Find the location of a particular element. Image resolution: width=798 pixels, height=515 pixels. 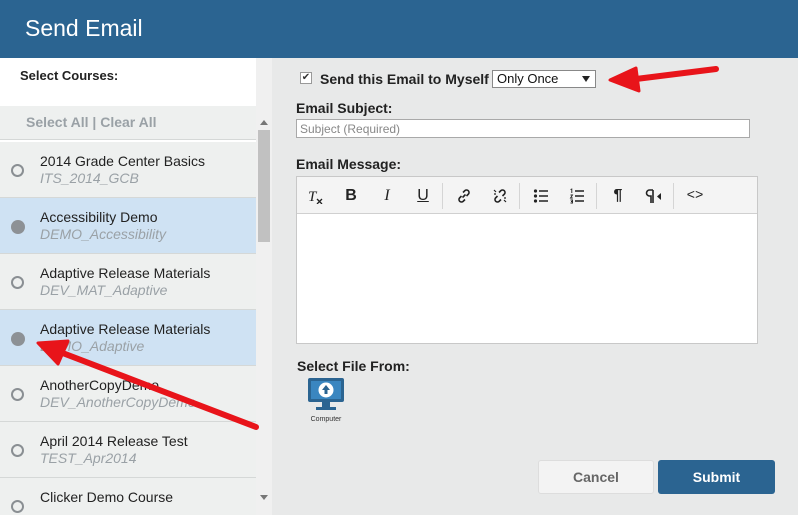

course-item: Adaptive Release Materials DEMO_Adaptive is located at coordinates (128, 338).